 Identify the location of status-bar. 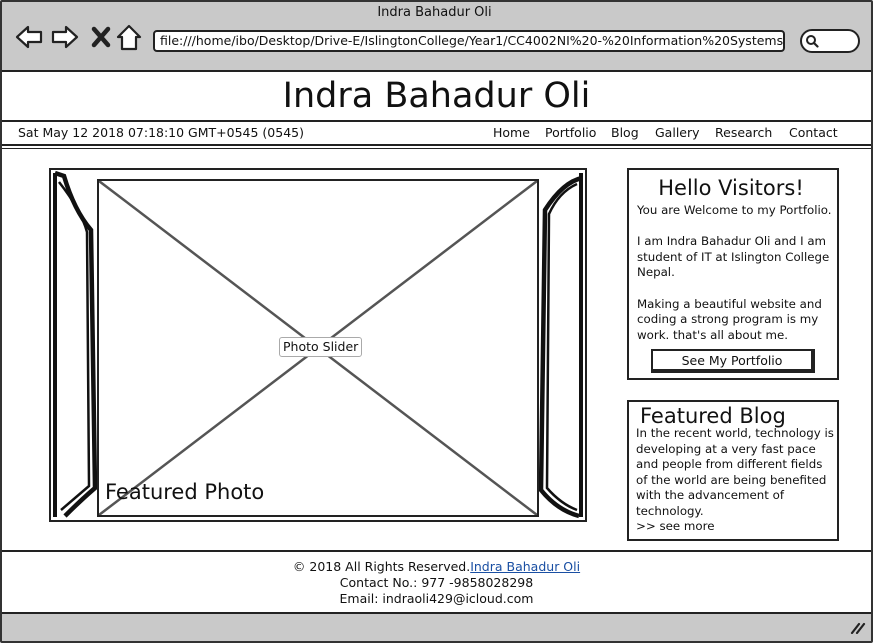
(436, 626).